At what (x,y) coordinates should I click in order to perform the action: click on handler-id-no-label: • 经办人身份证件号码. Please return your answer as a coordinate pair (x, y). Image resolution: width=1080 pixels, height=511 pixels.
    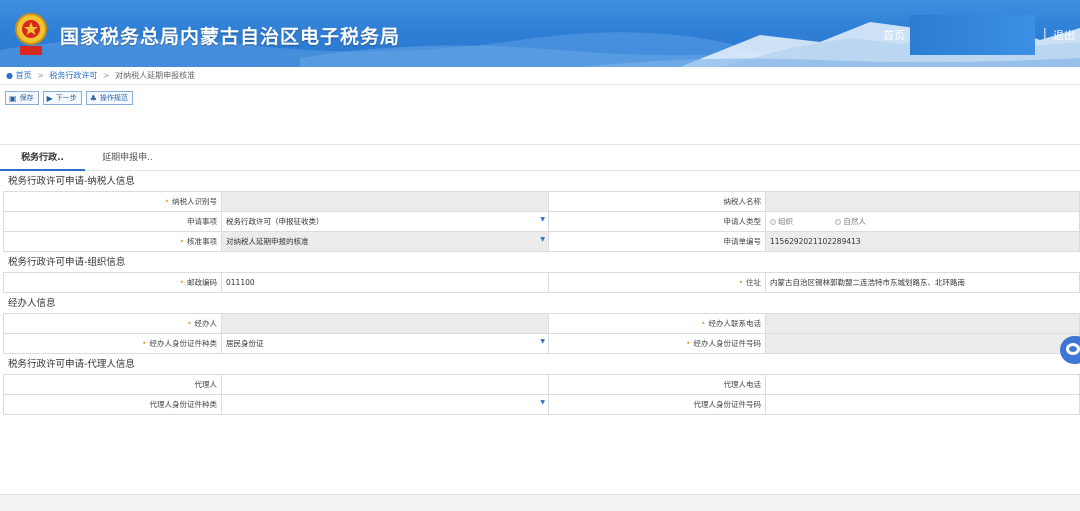
    Looking at the image, I should click on (657, 343).